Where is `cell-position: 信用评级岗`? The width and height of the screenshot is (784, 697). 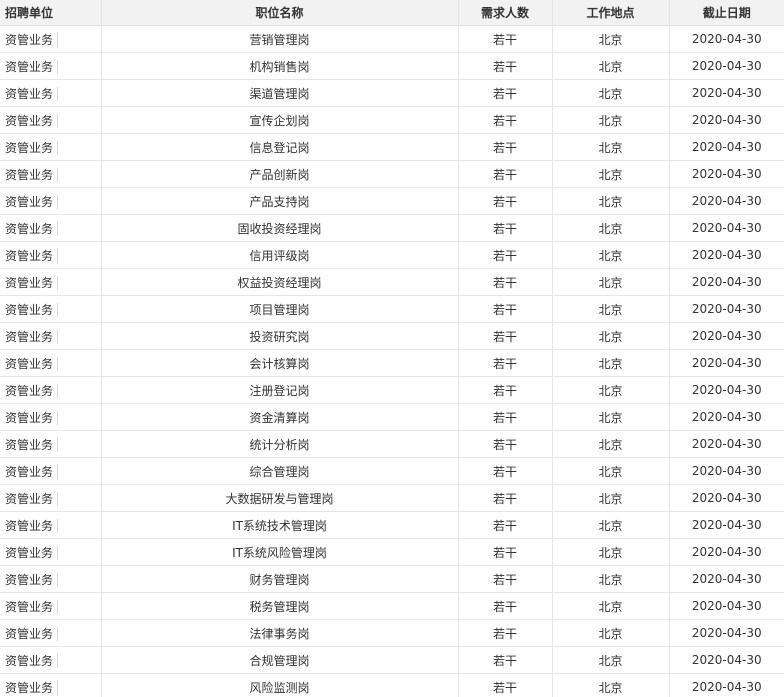
cell-position: 信用评级岗 is located at coordinates (280, 255).